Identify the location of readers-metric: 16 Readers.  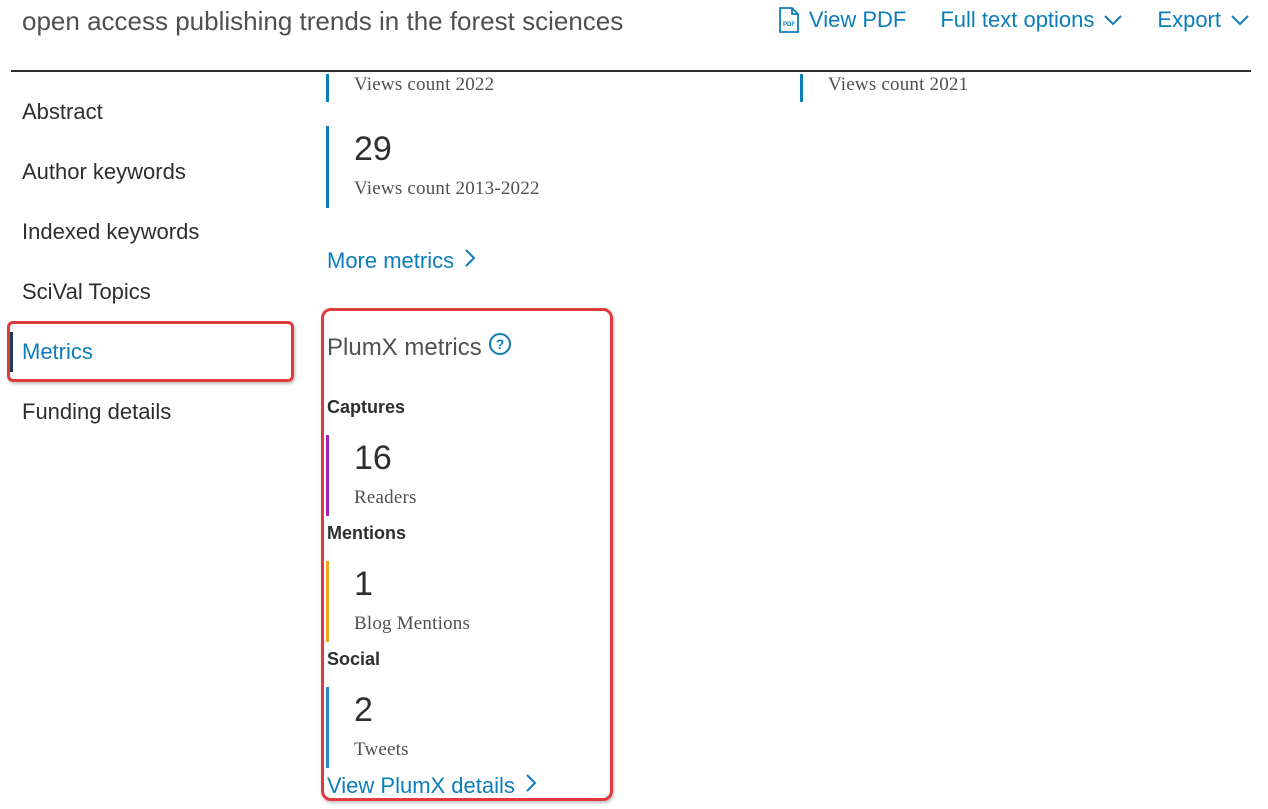
(371, 475).